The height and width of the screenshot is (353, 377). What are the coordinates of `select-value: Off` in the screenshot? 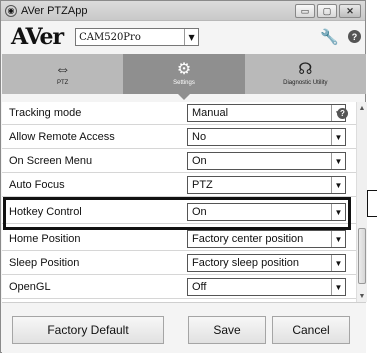 It's located at (199, 287).